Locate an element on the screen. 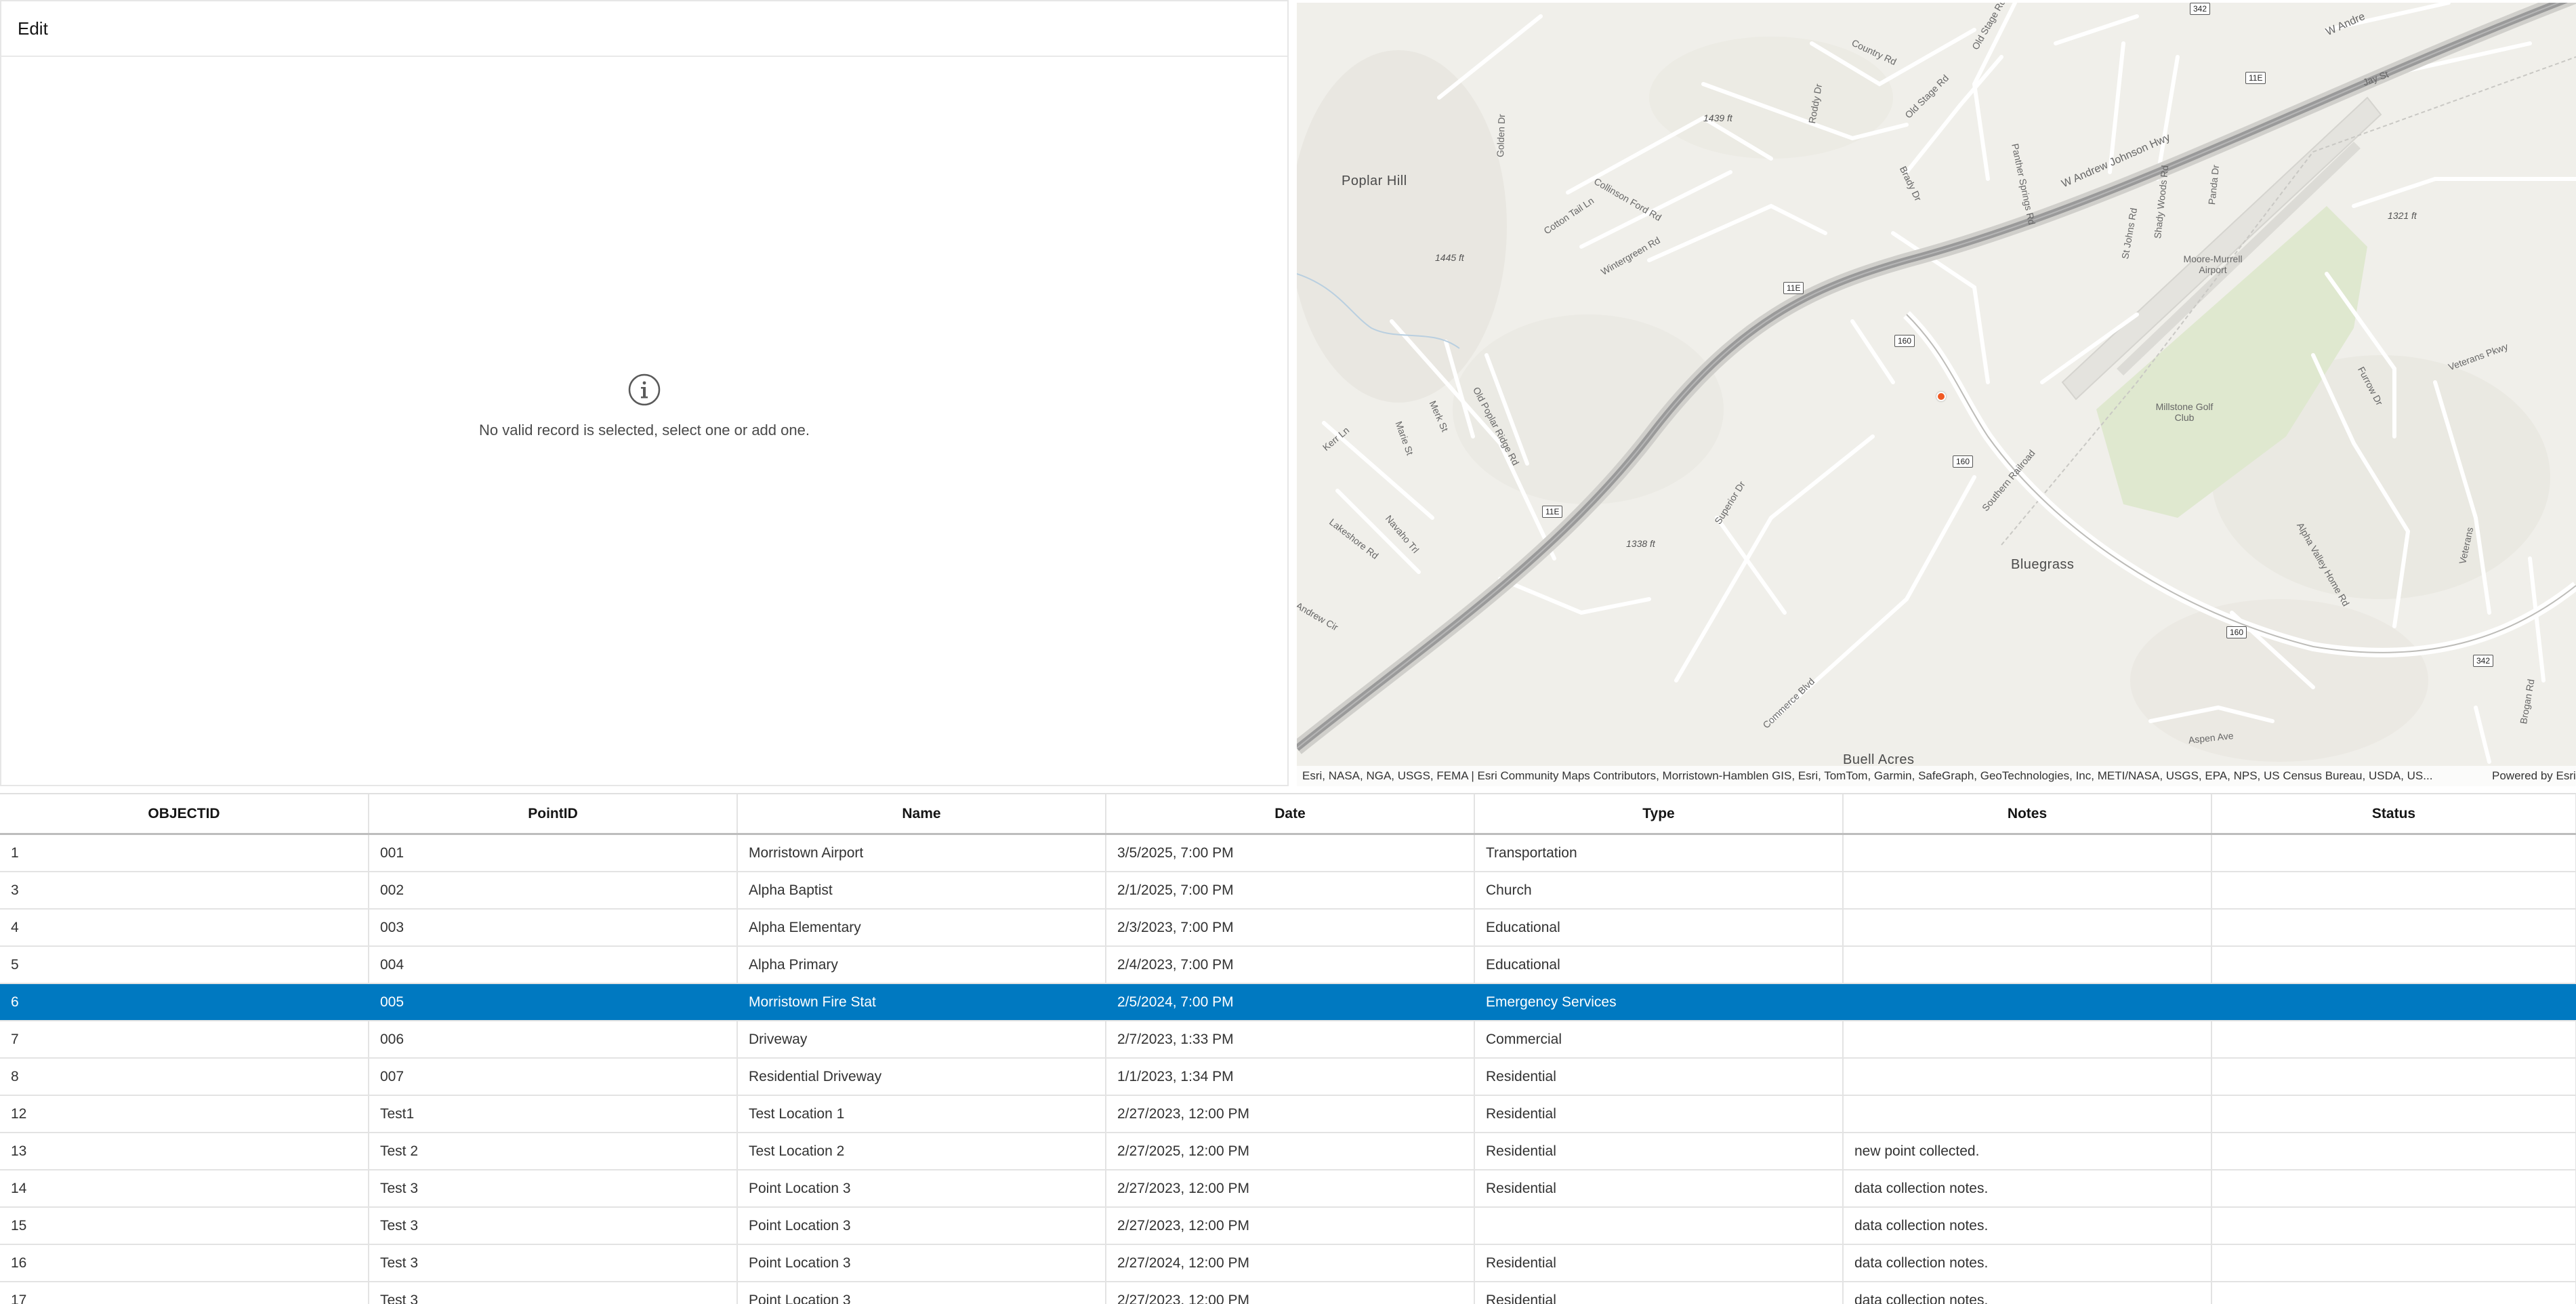 This screenshot has width=2576, height=1304. table-cell-type: Emergency Services is located at coordinates (1659, 1002).